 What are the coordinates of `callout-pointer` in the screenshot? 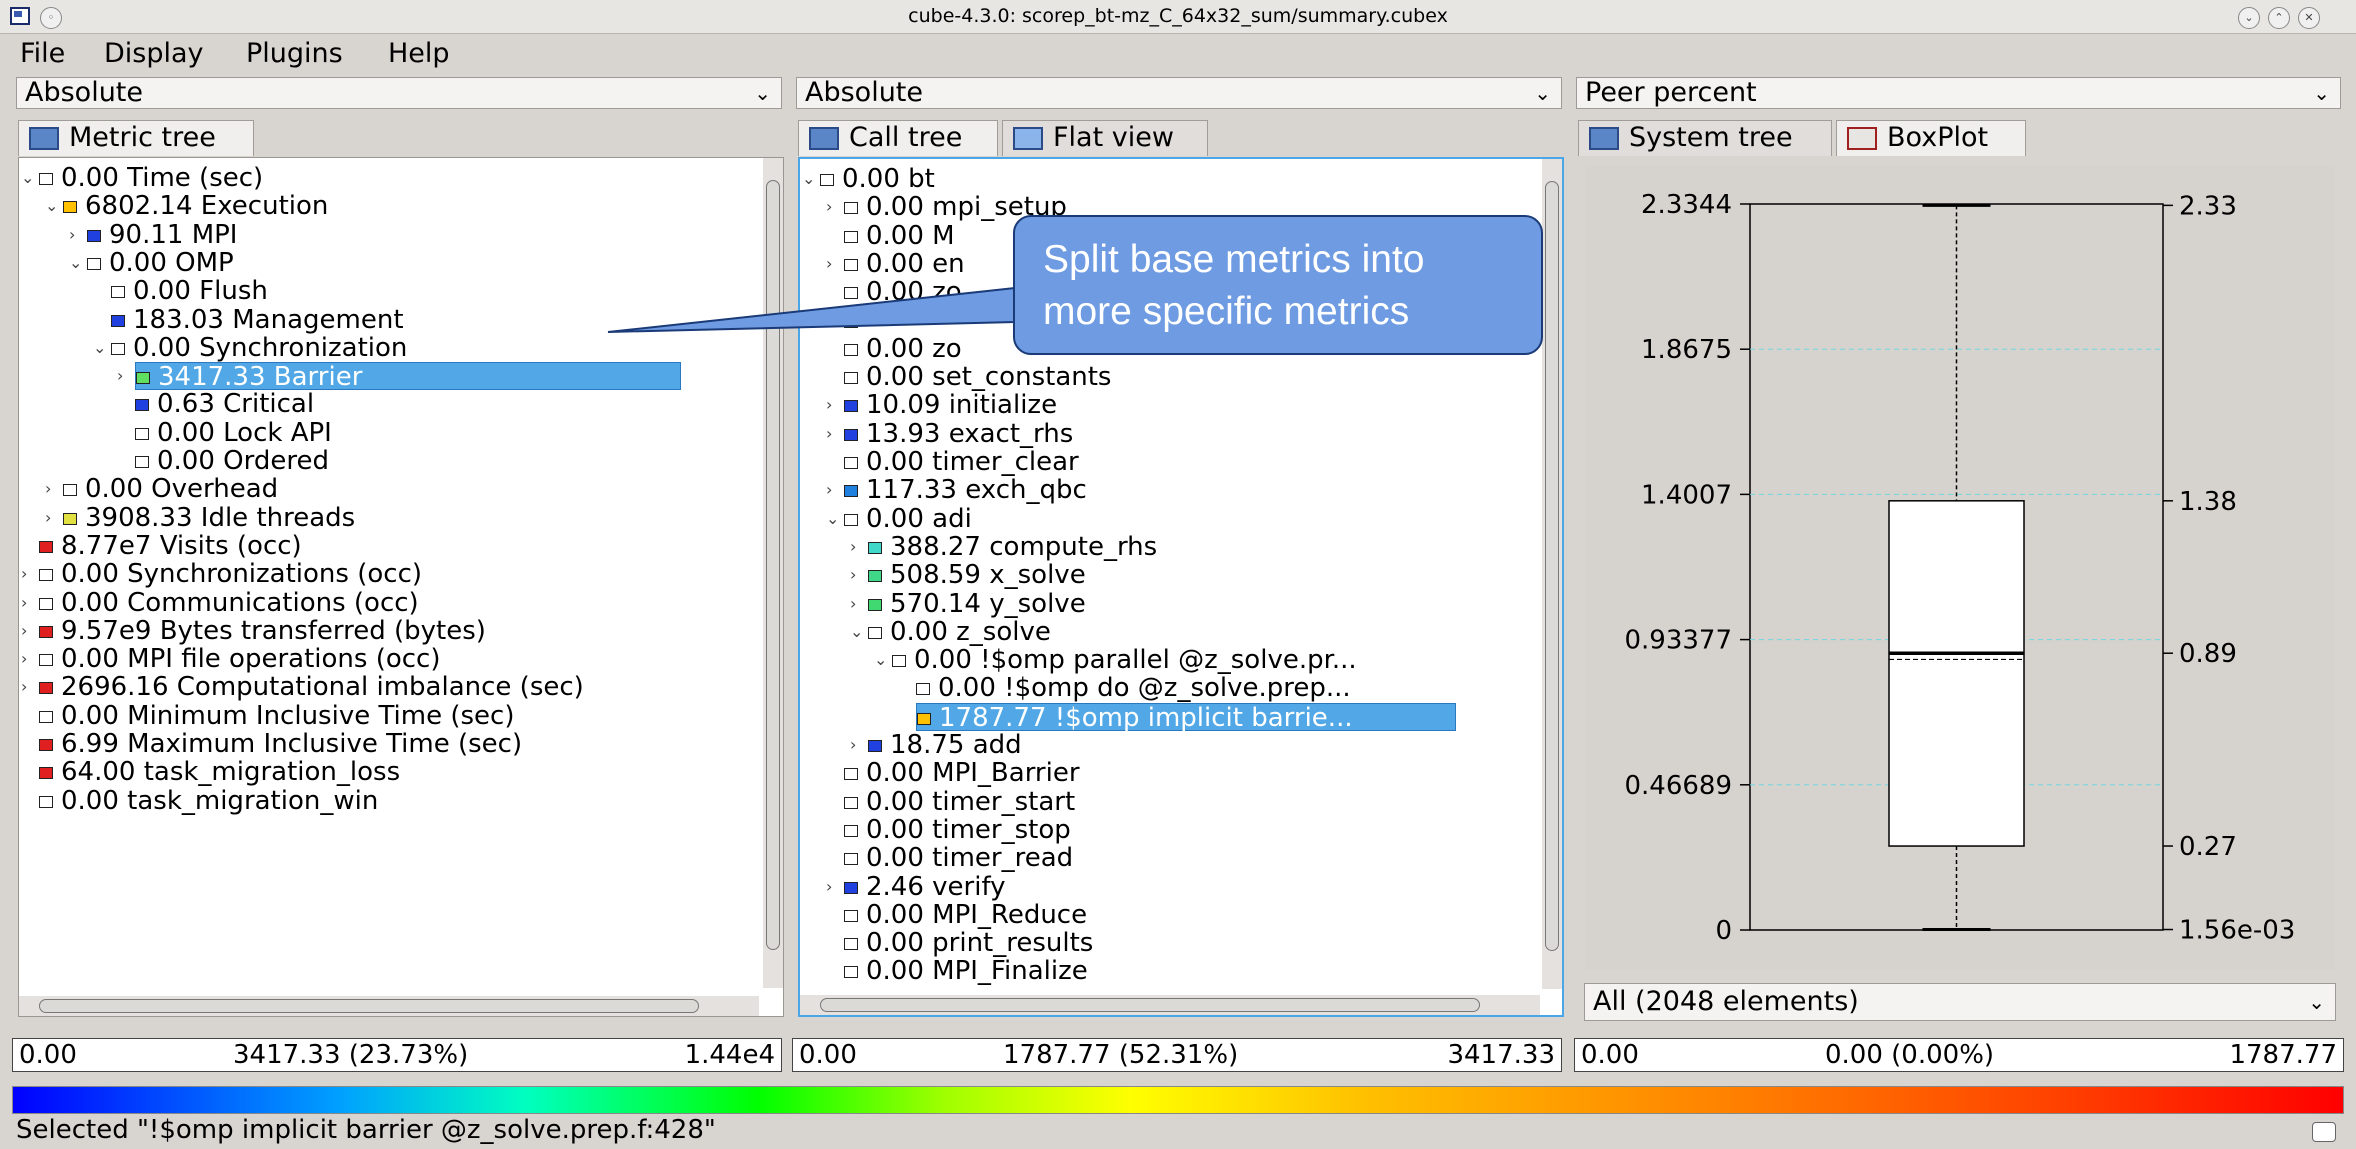 It's located at (811, 309).